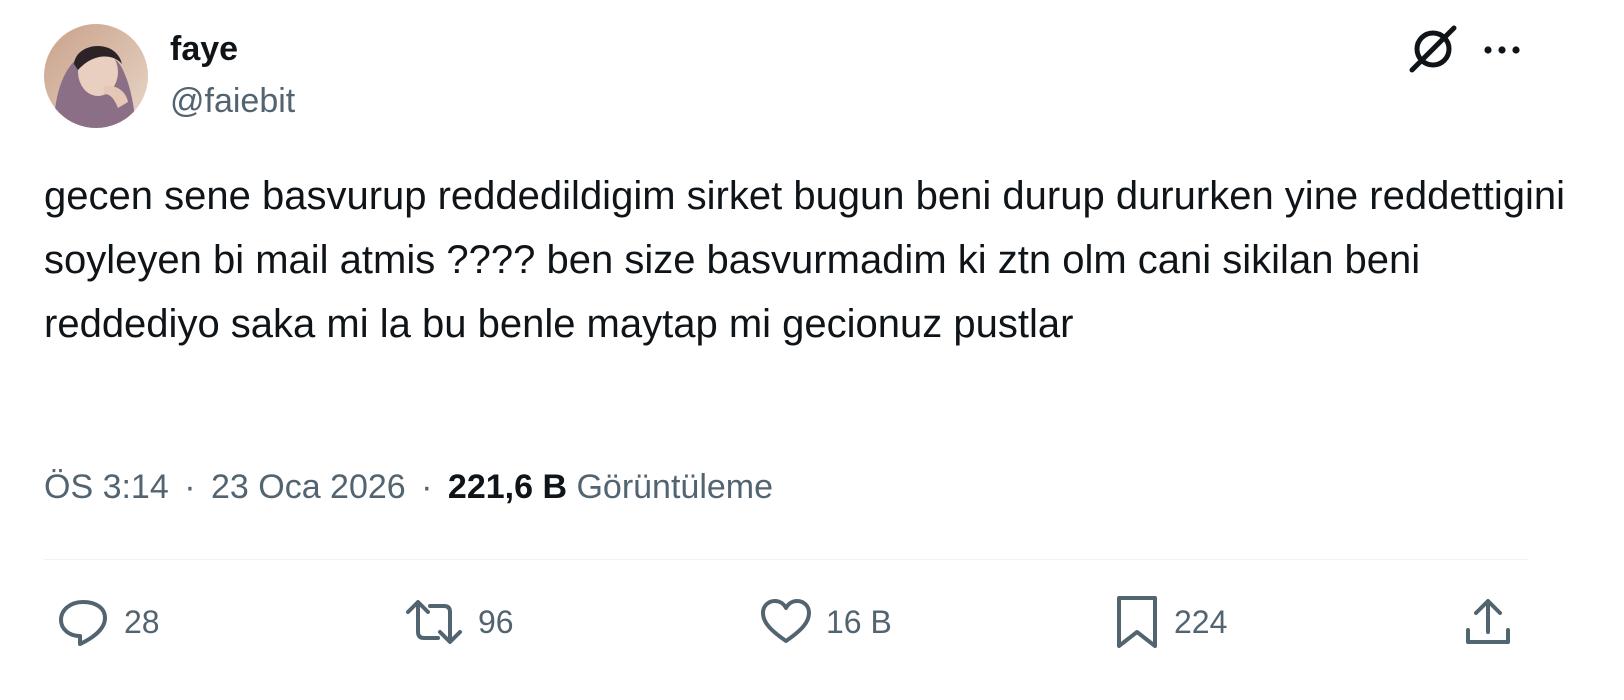 Image resolution: width=1624 pixels, height=700 pixels. I want to click on retweet-icon, so click(434, 622).